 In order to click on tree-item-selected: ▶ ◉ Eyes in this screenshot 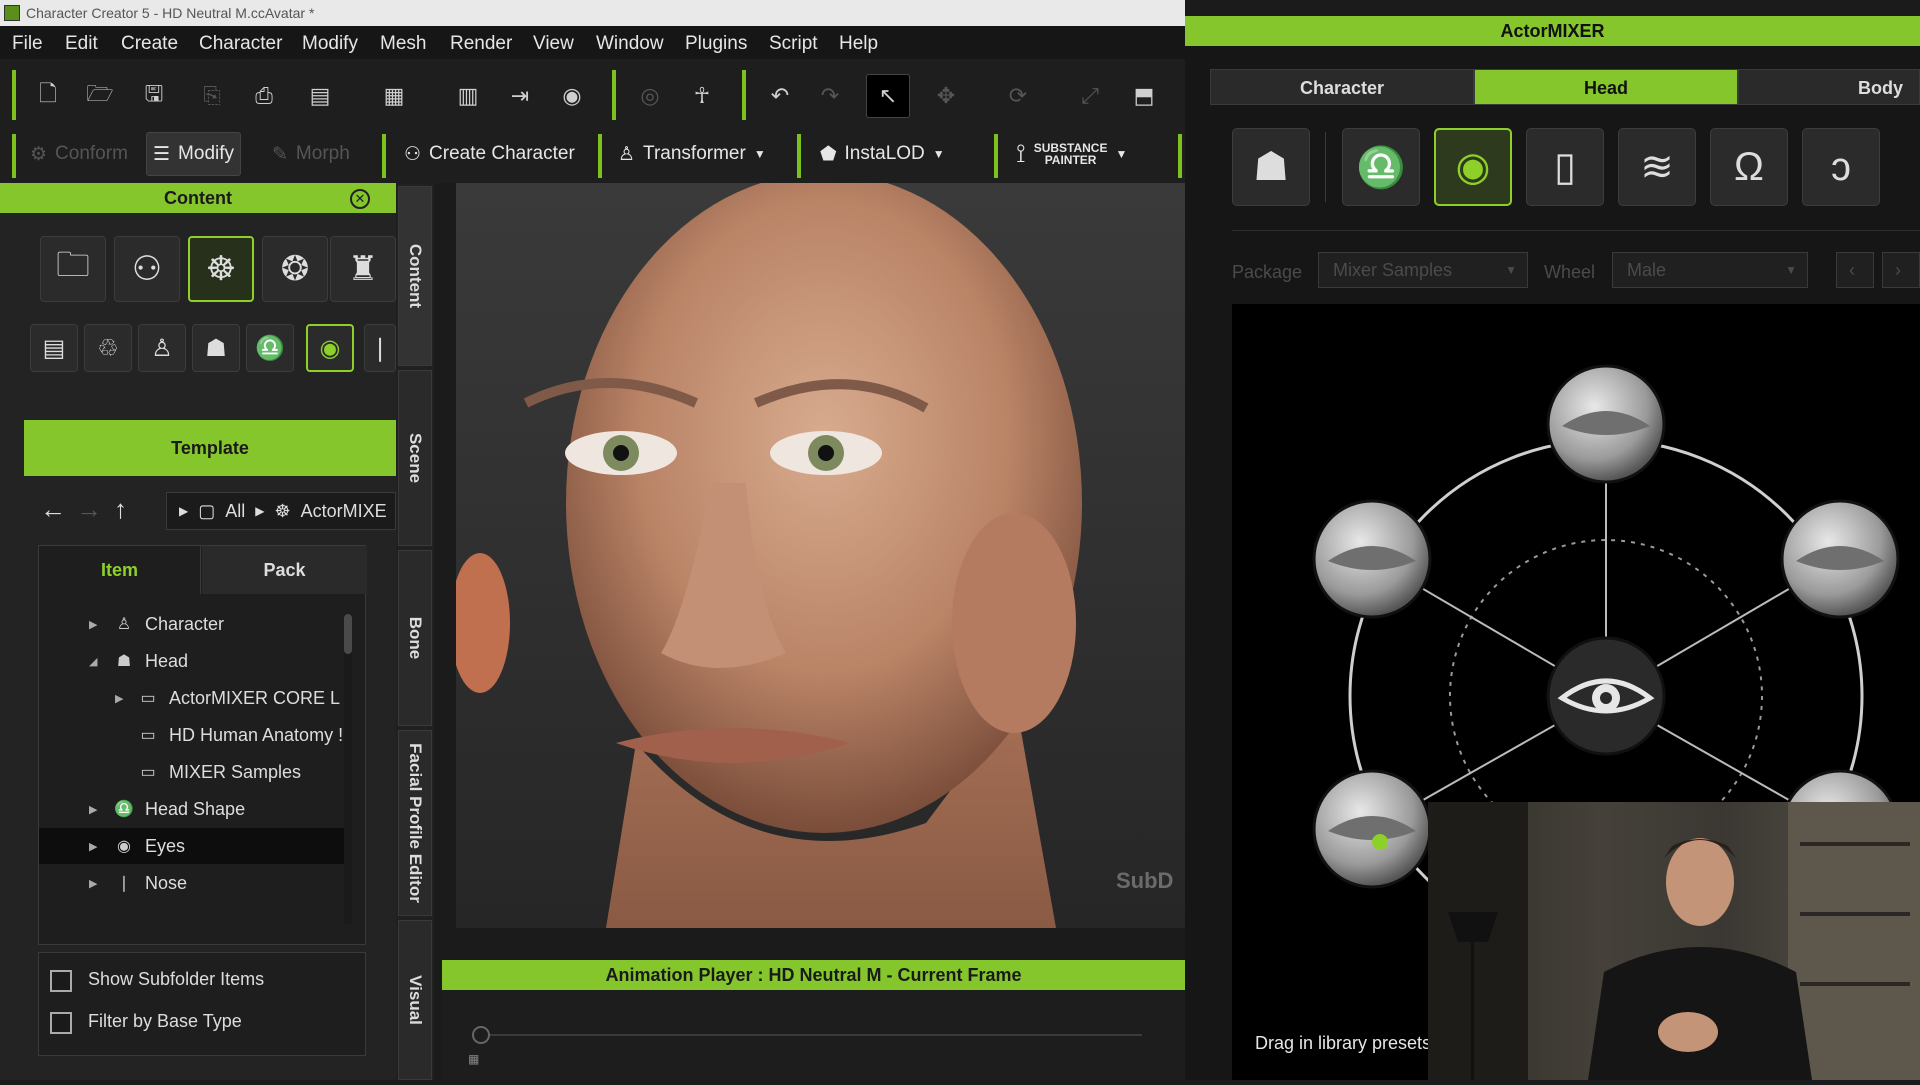, I will do `click(191, 846)`.